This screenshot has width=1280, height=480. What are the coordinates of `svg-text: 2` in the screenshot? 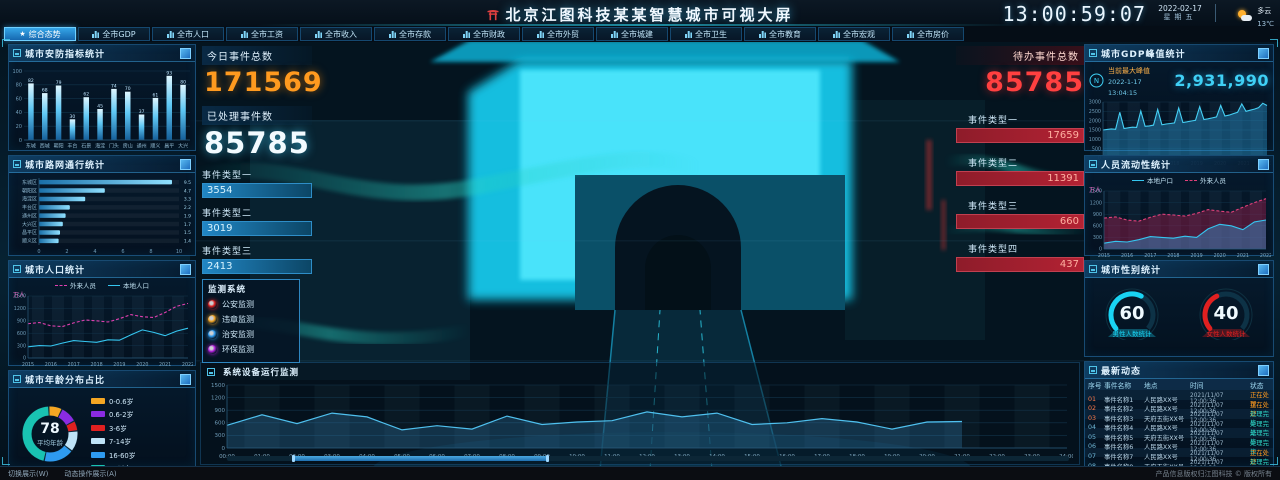 It's located at (66, 252).